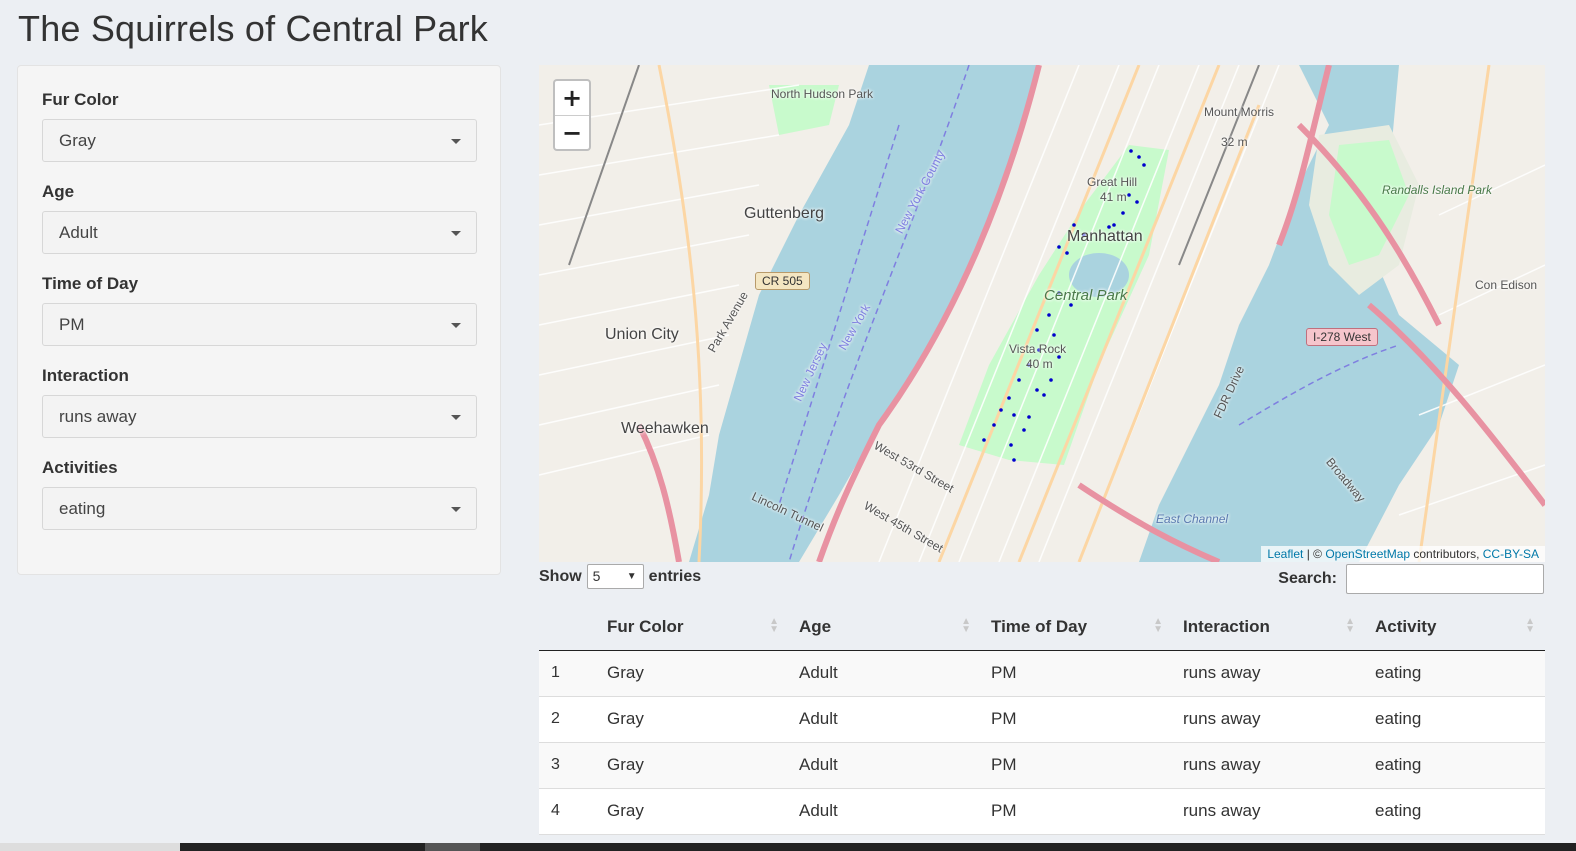  What do you see at coordinates (560, 576) in the screenshot?
I see `show-label: Show` at bounding box center [560, 576].